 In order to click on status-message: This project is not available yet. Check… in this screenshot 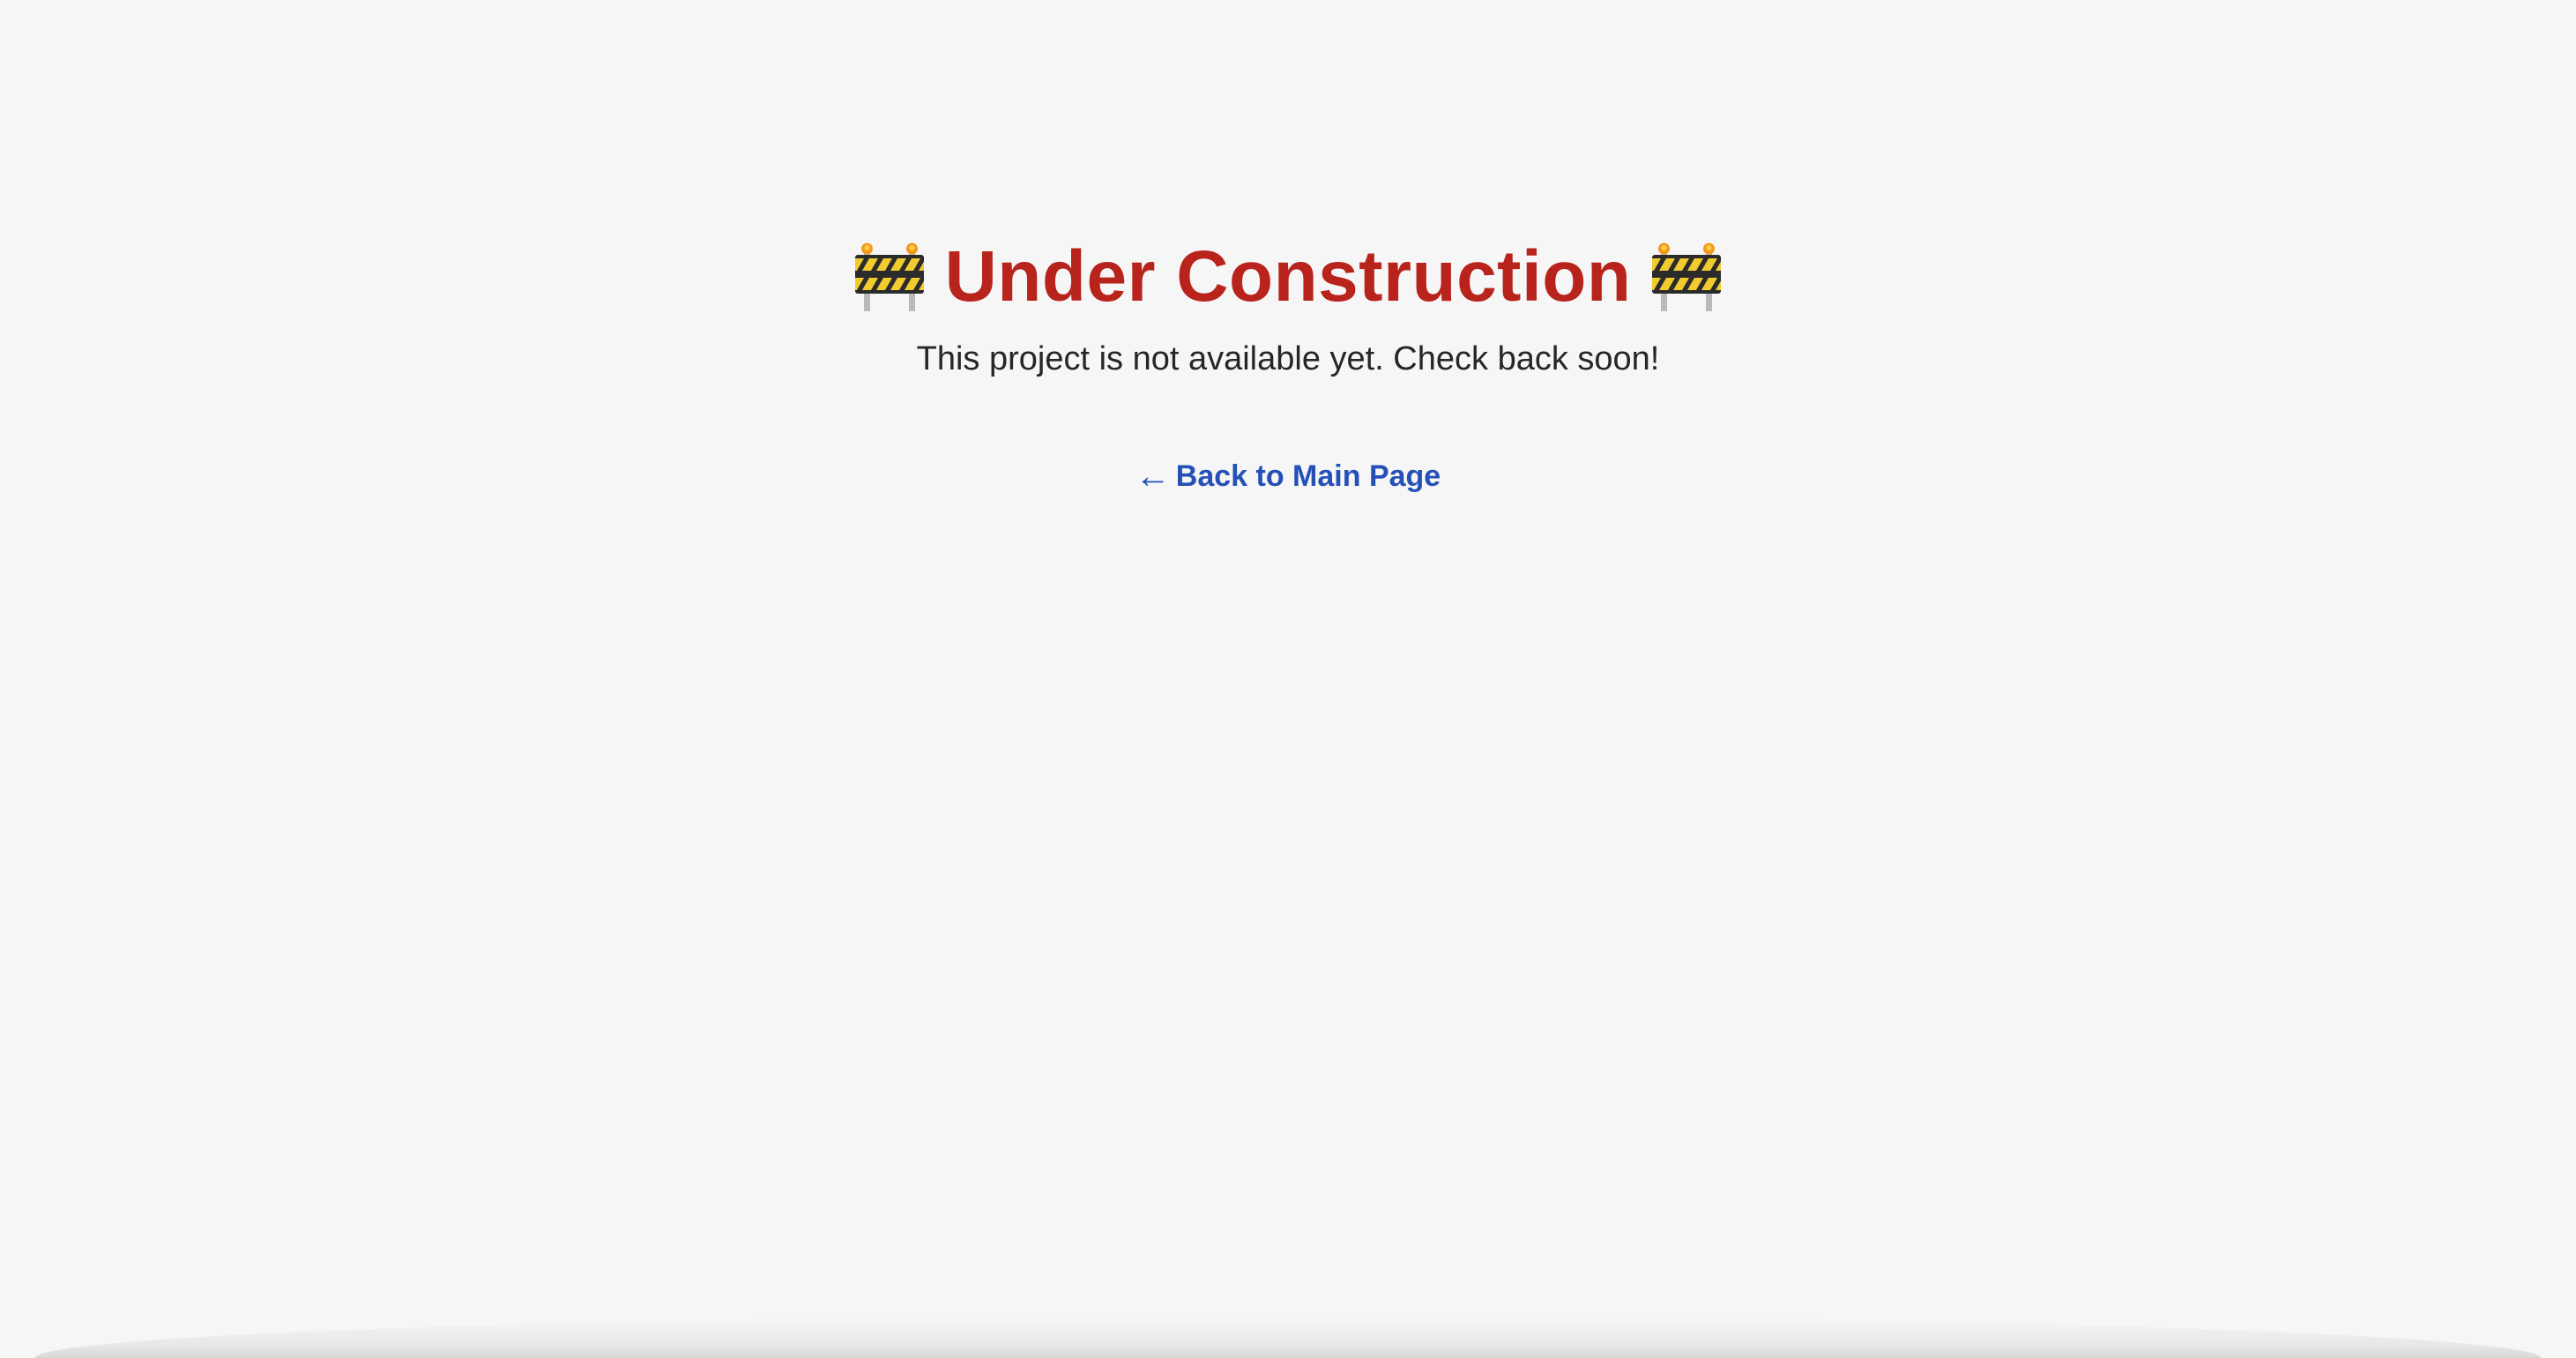, I will do `click(1288, 358)`.